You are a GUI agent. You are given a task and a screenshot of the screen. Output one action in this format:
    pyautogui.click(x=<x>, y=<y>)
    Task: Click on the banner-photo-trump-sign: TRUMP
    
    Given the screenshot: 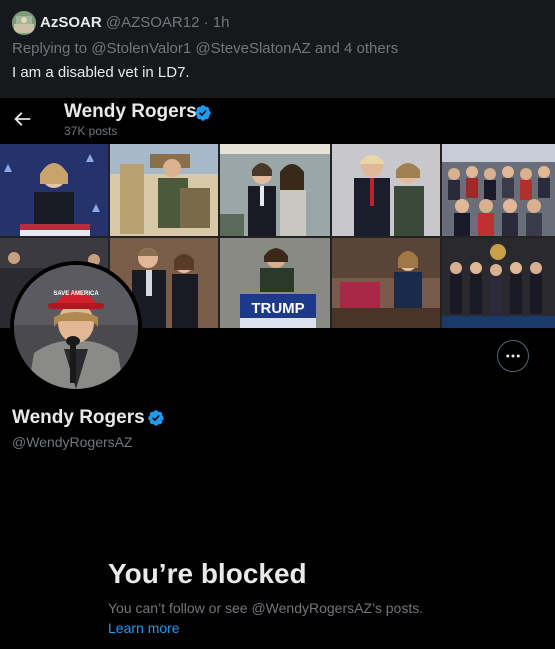 What is the action you would take?
    pyautogui.click(x=275, y=283)
    